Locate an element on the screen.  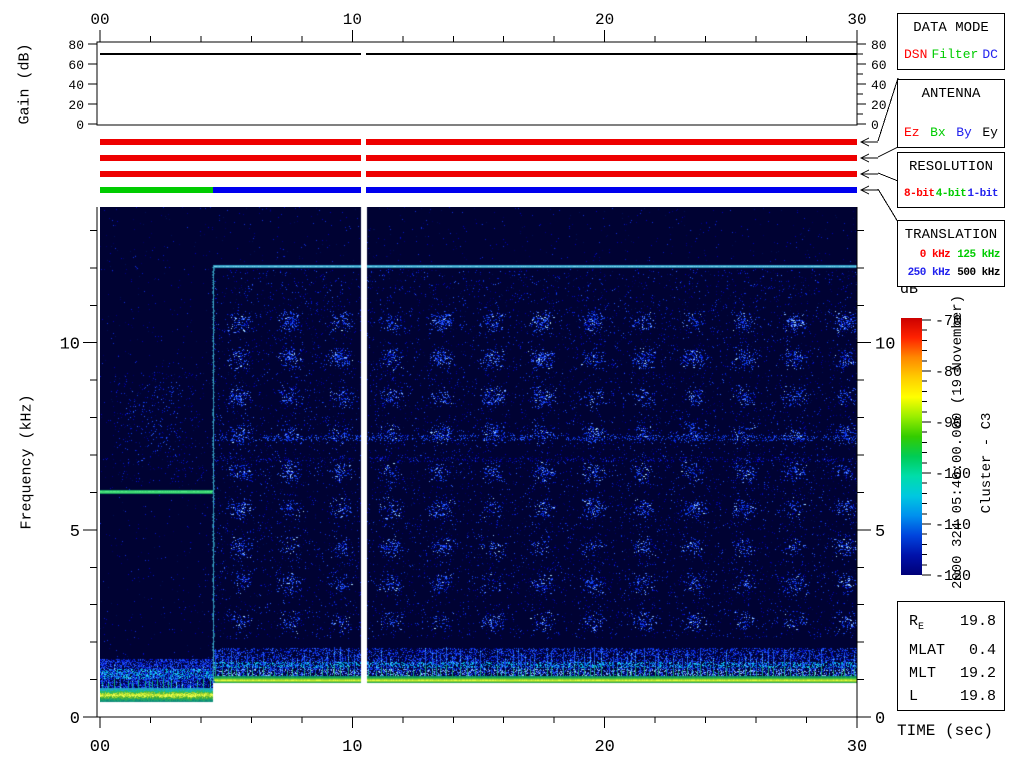
svg-text: -120 is located at coordinates (953, 576).